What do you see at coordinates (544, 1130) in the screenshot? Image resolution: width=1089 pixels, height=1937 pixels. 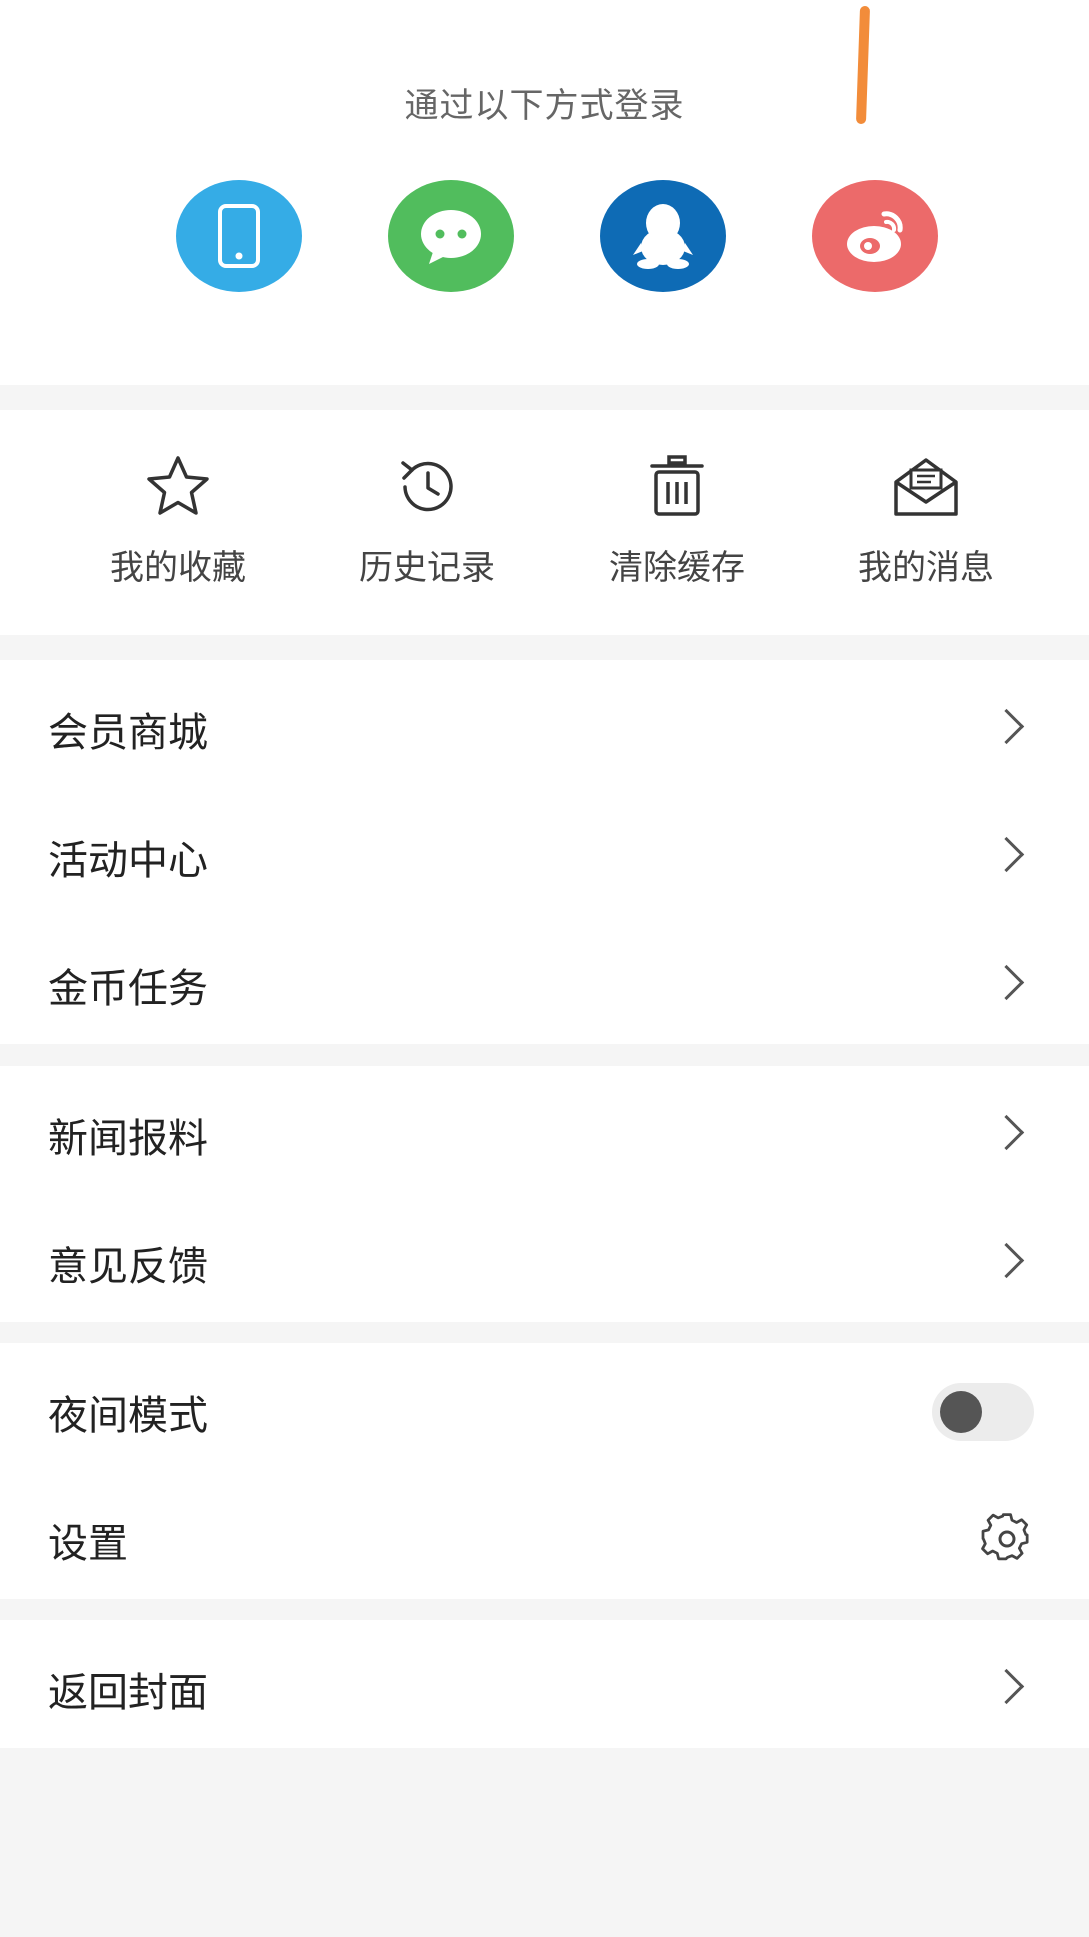 I see `menu-item-news-tip: 新闻报料` at bounding box center [544, 1130].